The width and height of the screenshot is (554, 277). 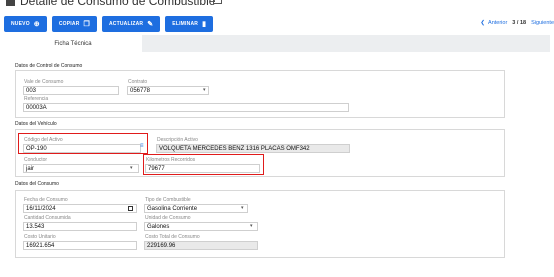 What do you see at coordinates (168, 90) in the screenshot?
I see `contrato-select: 056778` at bounding box center [168, 90].